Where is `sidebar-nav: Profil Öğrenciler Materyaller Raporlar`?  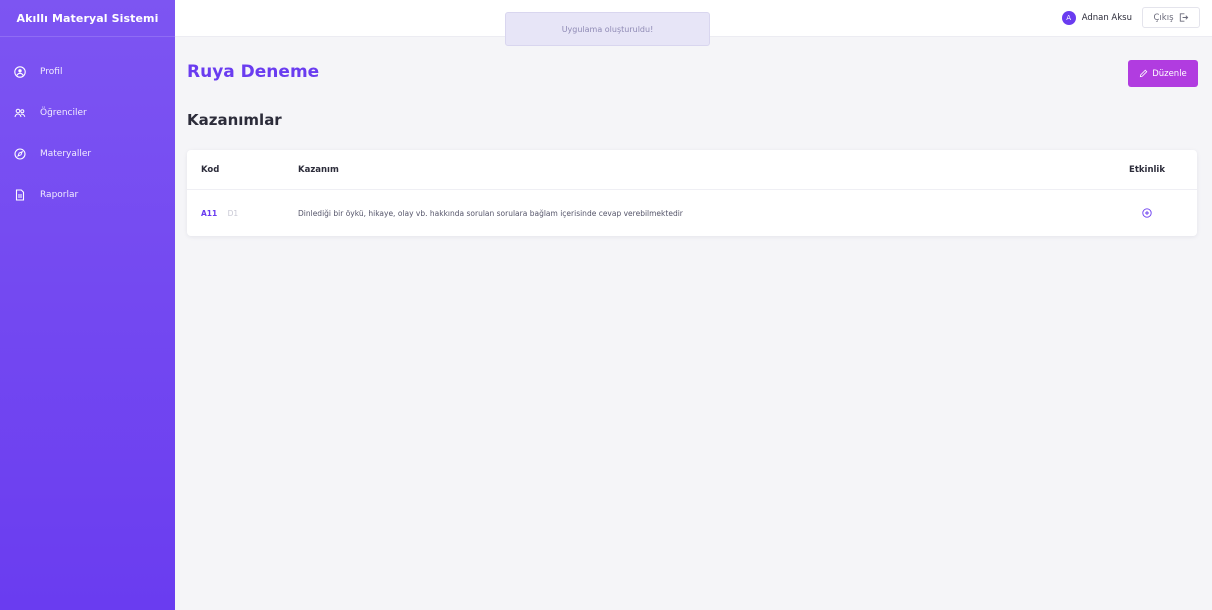
sidebar-nav: Profil Öğrenciler Materyaller Raporlar is located at coordinates (87, 133).